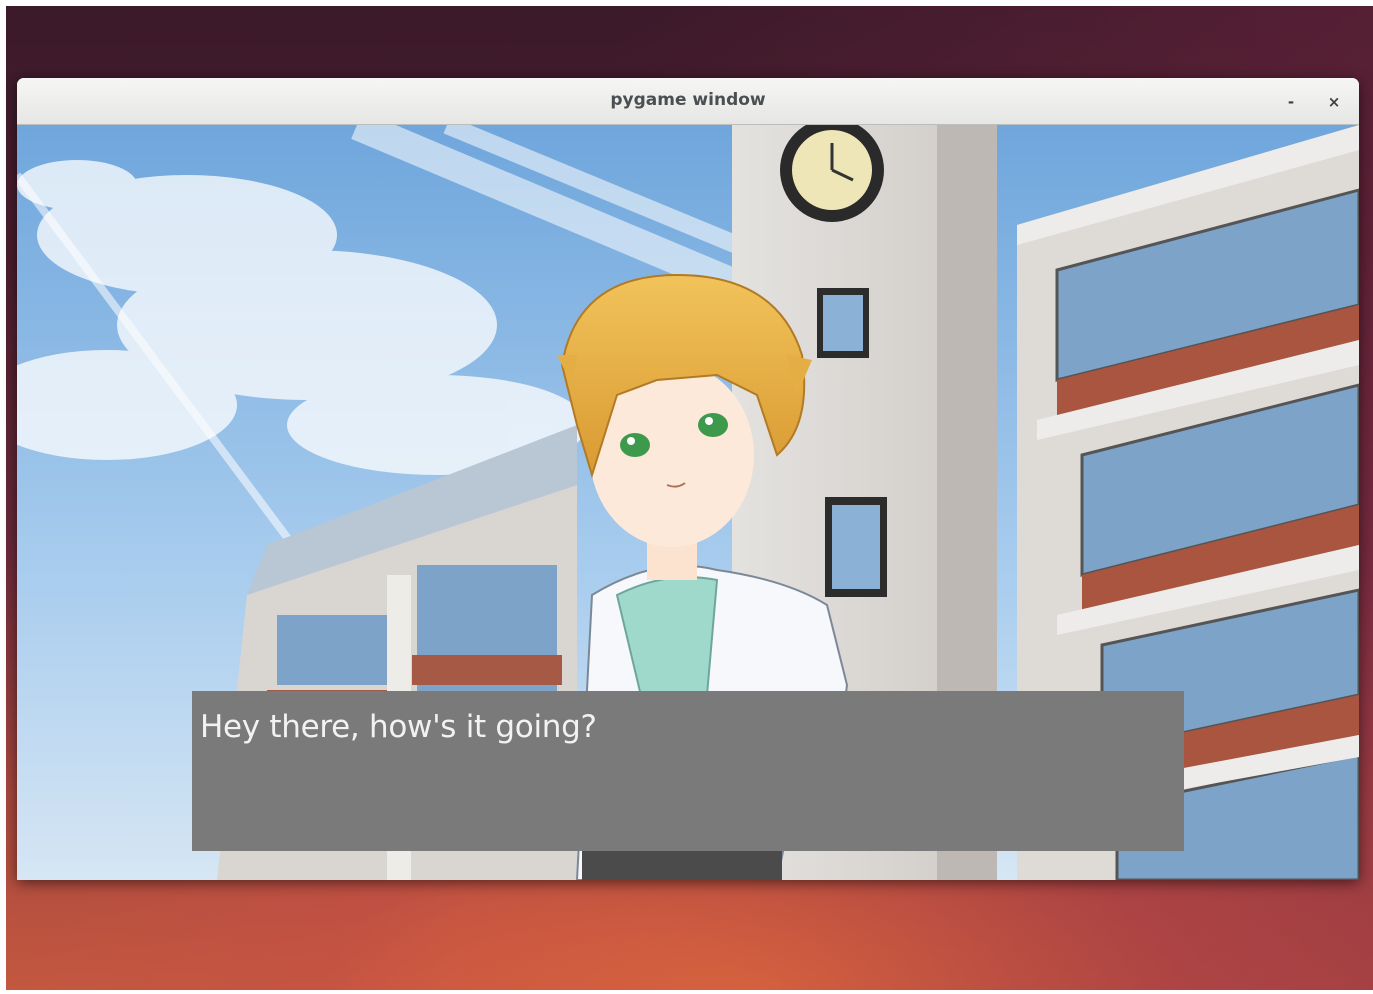  I want to click on close-button: ×, so click(1334, 102).